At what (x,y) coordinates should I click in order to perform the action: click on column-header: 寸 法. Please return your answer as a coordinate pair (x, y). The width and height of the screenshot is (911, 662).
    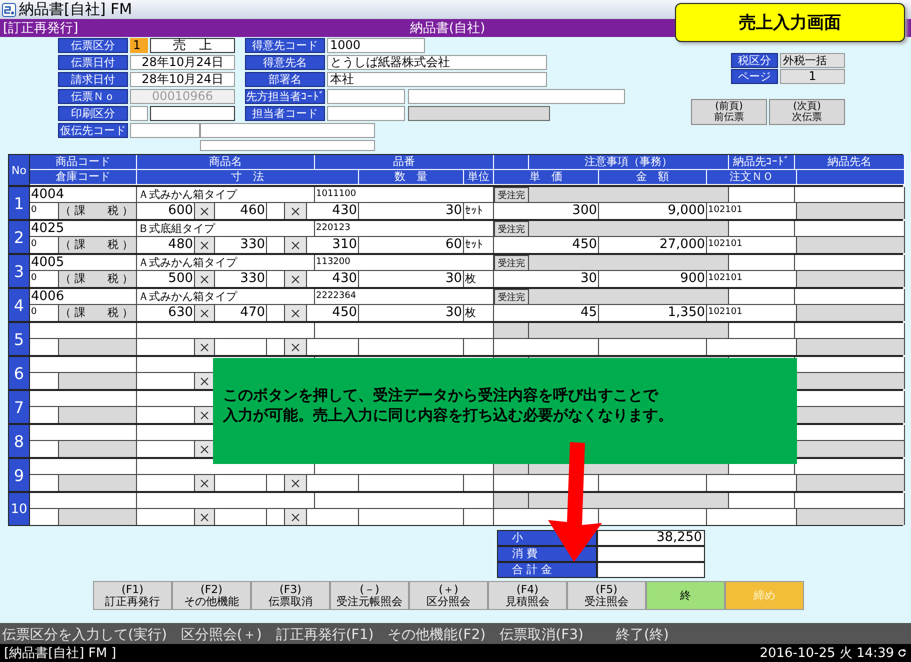
    Looking at the image, I should click on (248, 177).